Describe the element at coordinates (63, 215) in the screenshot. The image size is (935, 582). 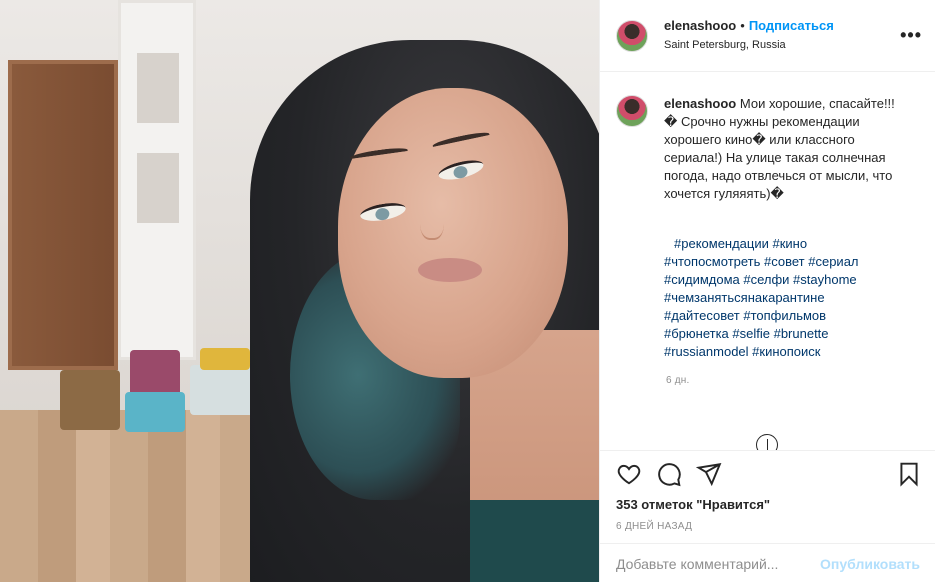
I see `photo-door` at that location.